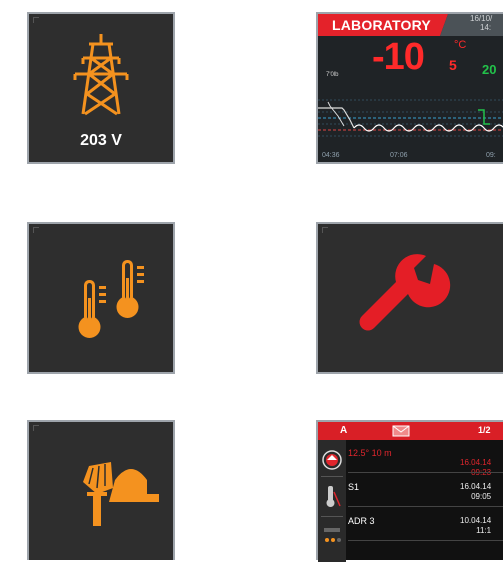 This screenshot has width=503, height=562. What do you see at coordinates (491, 155) in the screenshot?
I see `laboratory-time-label: 09:` at bounding box center [491, 155].